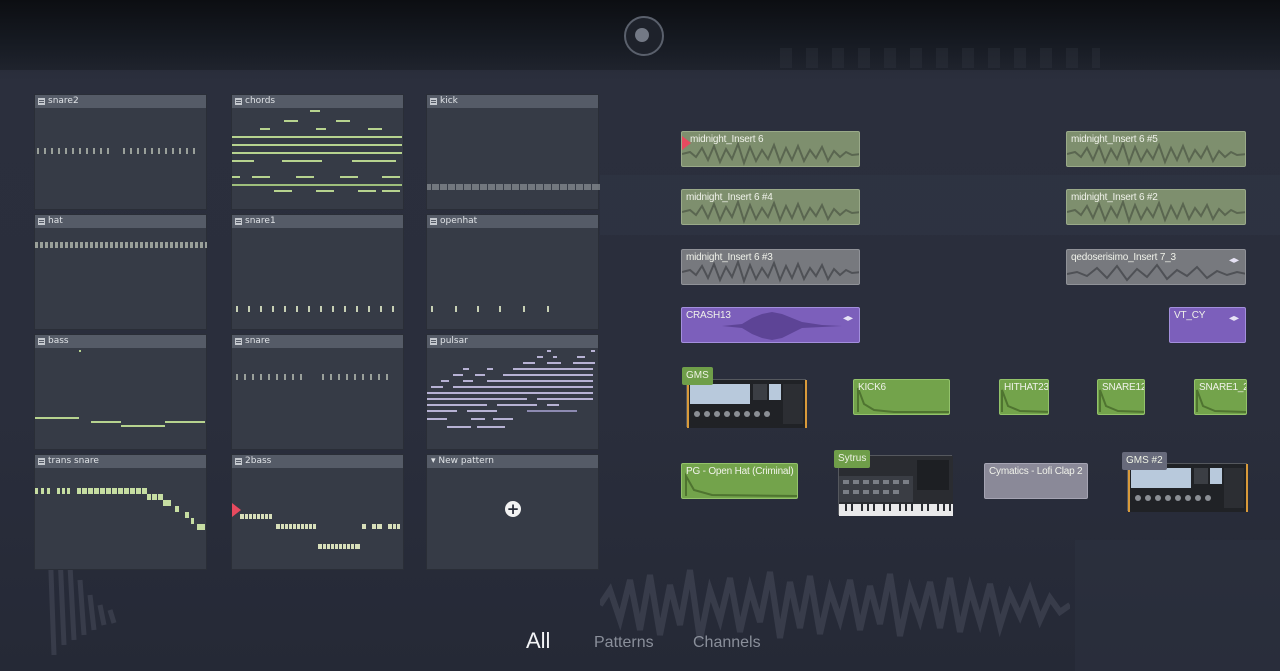 The image size is (1280, 671). I want to click on pattern-name: pulsar, so click(454, 341).